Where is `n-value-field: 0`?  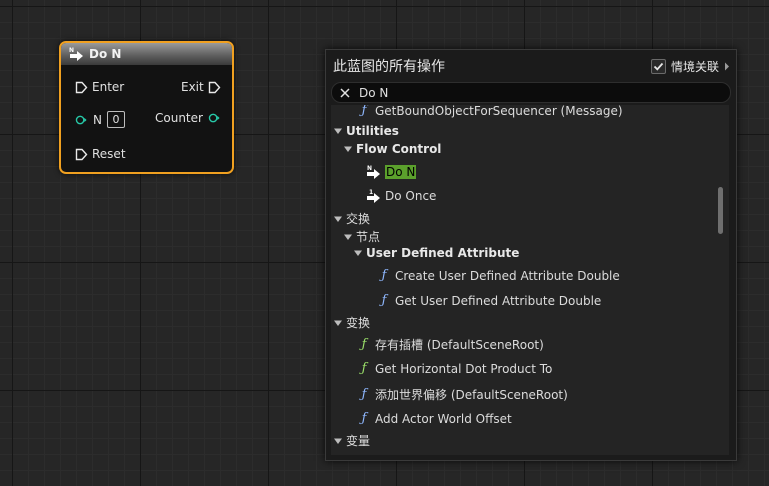
n-value-field: 0 is located at coordinates (115, 119).